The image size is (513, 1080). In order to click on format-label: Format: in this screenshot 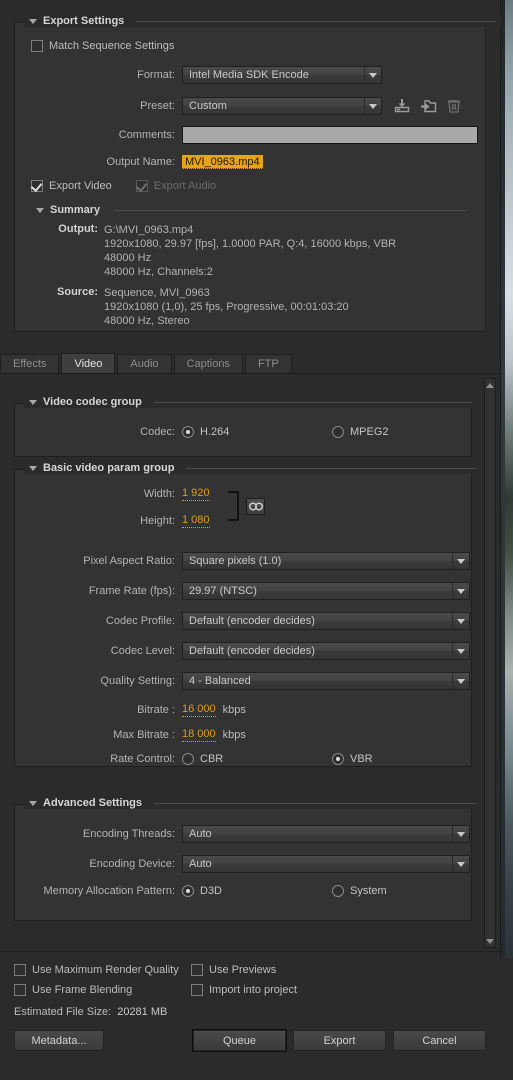, I will do `click(156, 75)`.